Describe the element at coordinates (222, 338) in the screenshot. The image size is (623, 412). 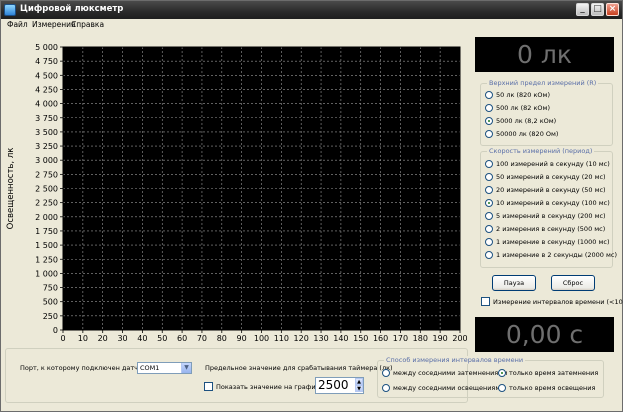
I see `x-tick-label: 80` at that location.